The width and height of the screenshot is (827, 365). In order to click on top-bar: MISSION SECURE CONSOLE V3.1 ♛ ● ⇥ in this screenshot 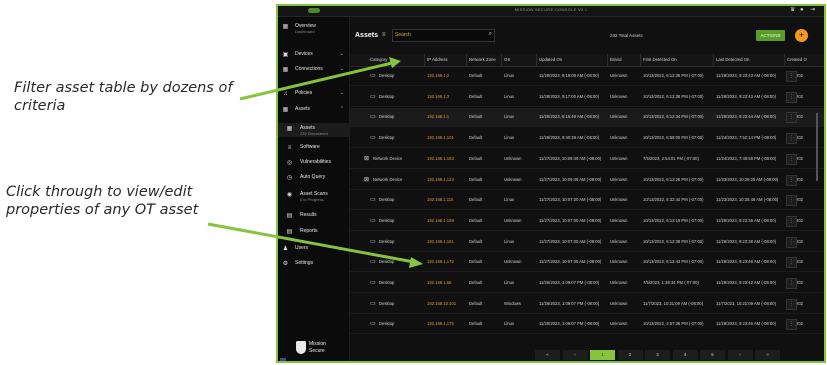, I will do `click(551, 11)`.